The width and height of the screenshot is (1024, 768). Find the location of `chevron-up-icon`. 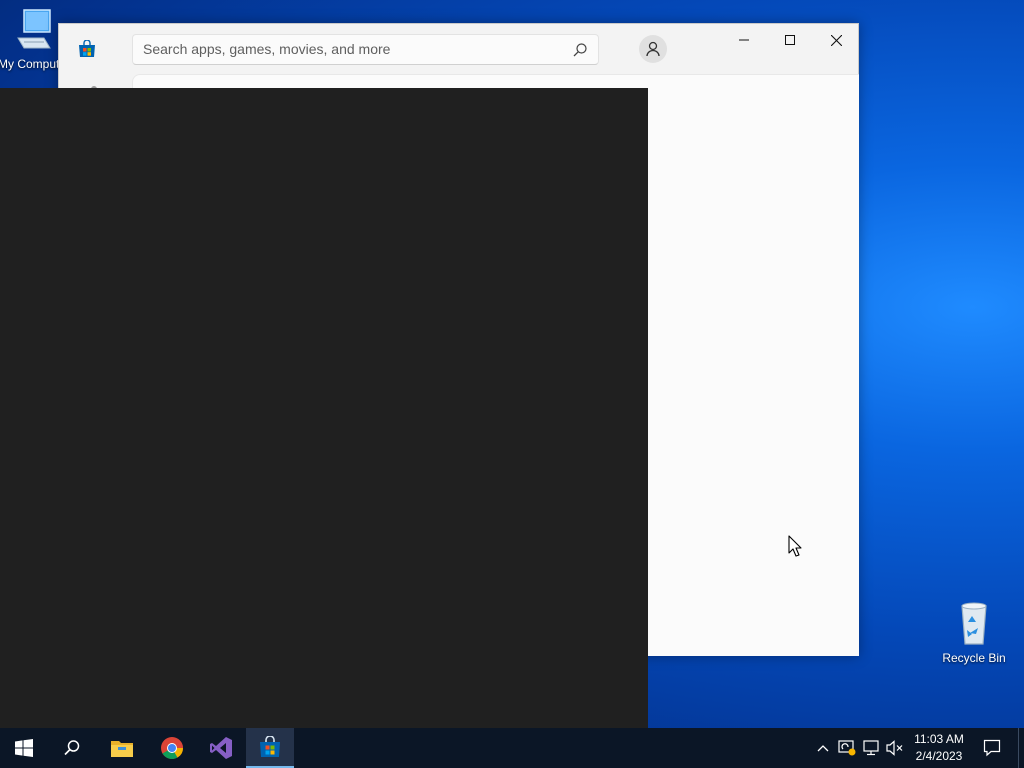

chevron-up-icon is located at coordinates (823, 748).